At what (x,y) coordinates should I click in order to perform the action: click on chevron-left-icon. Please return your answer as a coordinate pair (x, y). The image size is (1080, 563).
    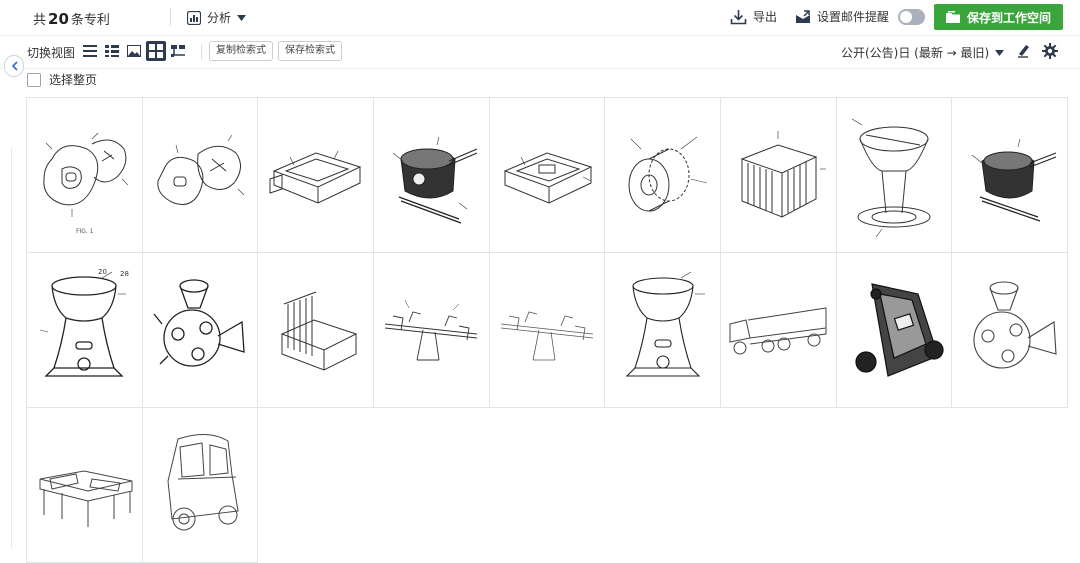
    Looking at the image, I should click on (14, 66).